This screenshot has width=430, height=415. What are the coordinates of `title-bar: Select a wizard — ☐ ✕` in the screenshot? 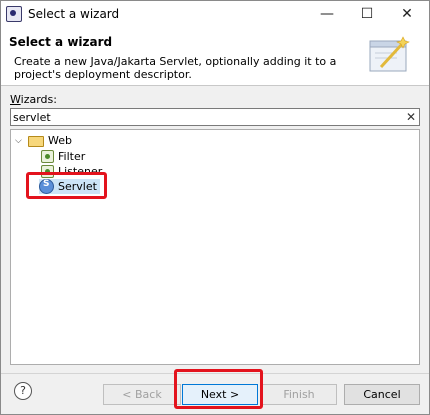 It's located at (215, 14).